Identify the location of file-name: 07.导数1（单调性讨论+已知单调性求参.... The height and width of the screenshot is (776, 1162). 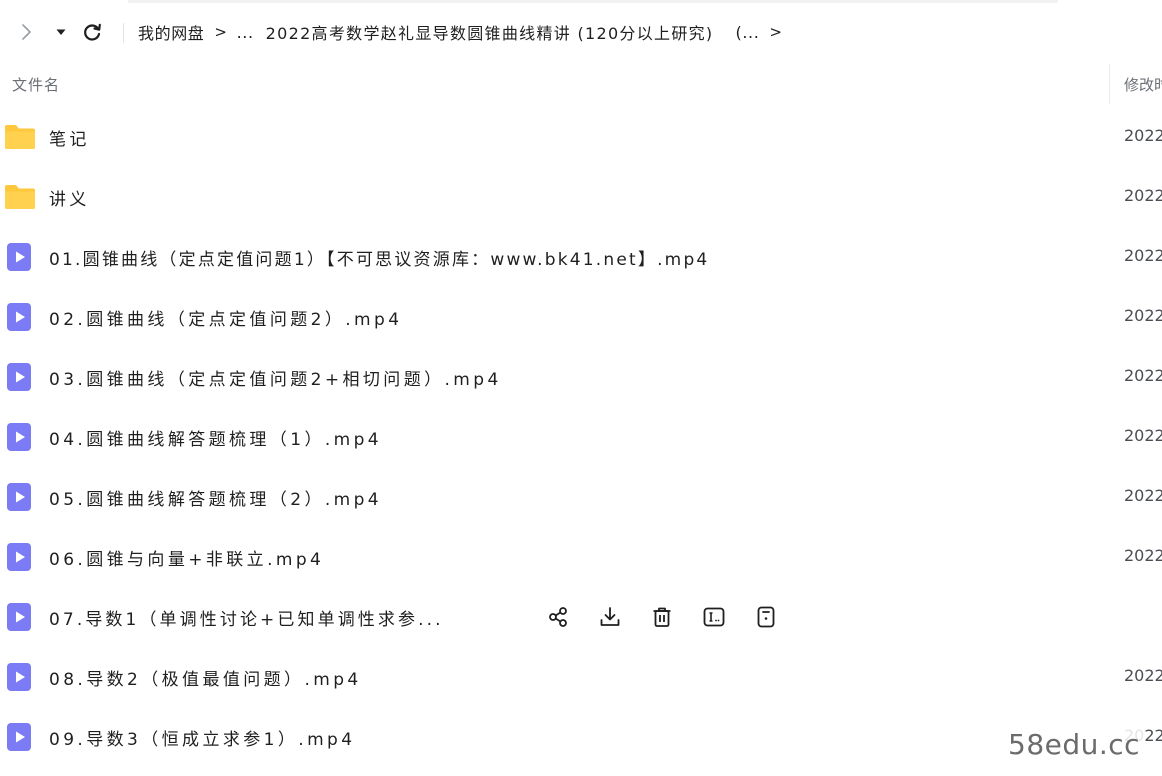
(246, 617).